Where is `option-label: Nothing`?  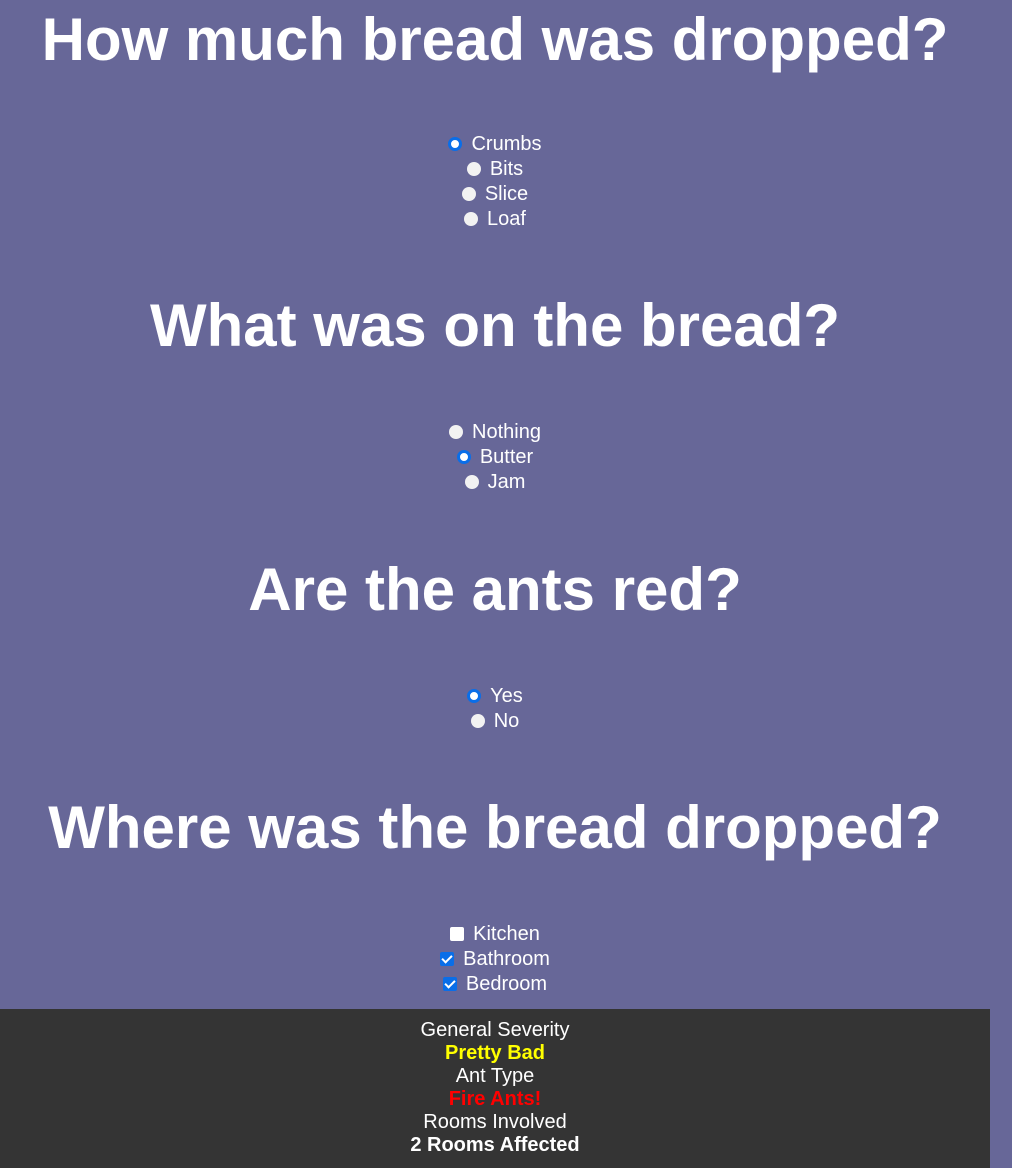 option-label: Nothing is located at coordinates (506, 432).